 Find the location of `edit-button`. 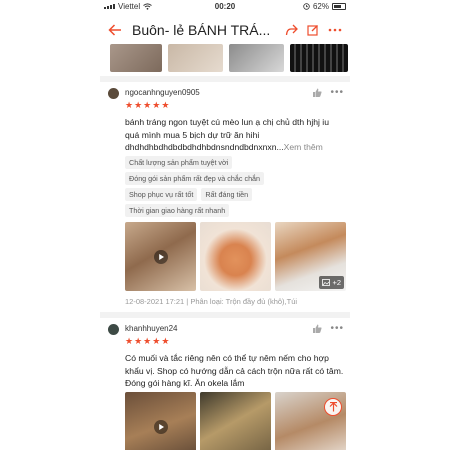

edit-button is located at coordinates (313, 30).